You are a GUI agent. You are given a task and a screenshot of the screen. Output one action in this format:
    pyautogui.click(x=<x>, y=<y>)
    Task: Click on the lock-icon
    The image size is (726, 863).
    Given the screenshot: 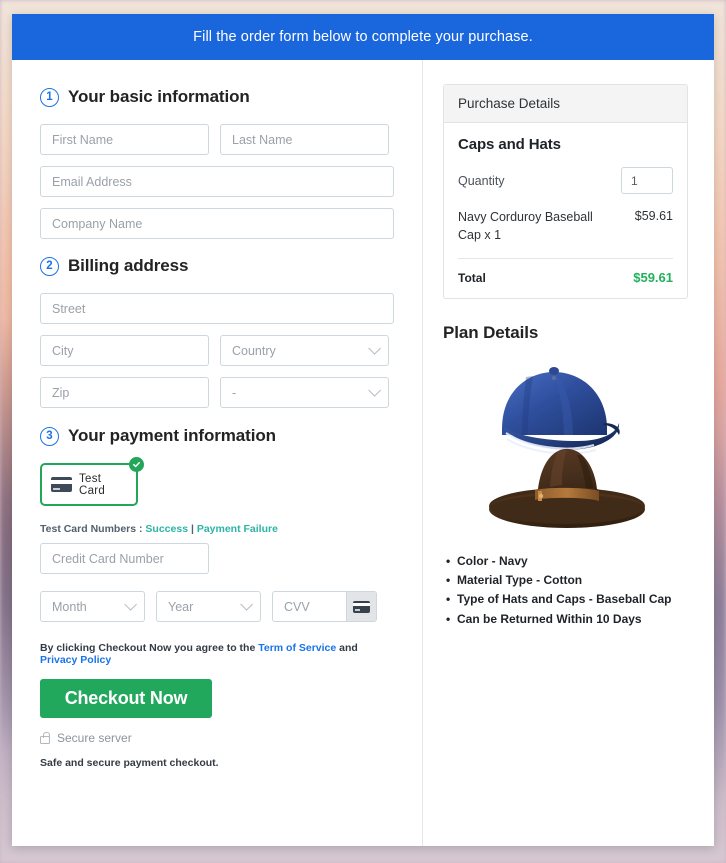 What is the action you would take?
    pyautogui.click(x=45, y=737)
    